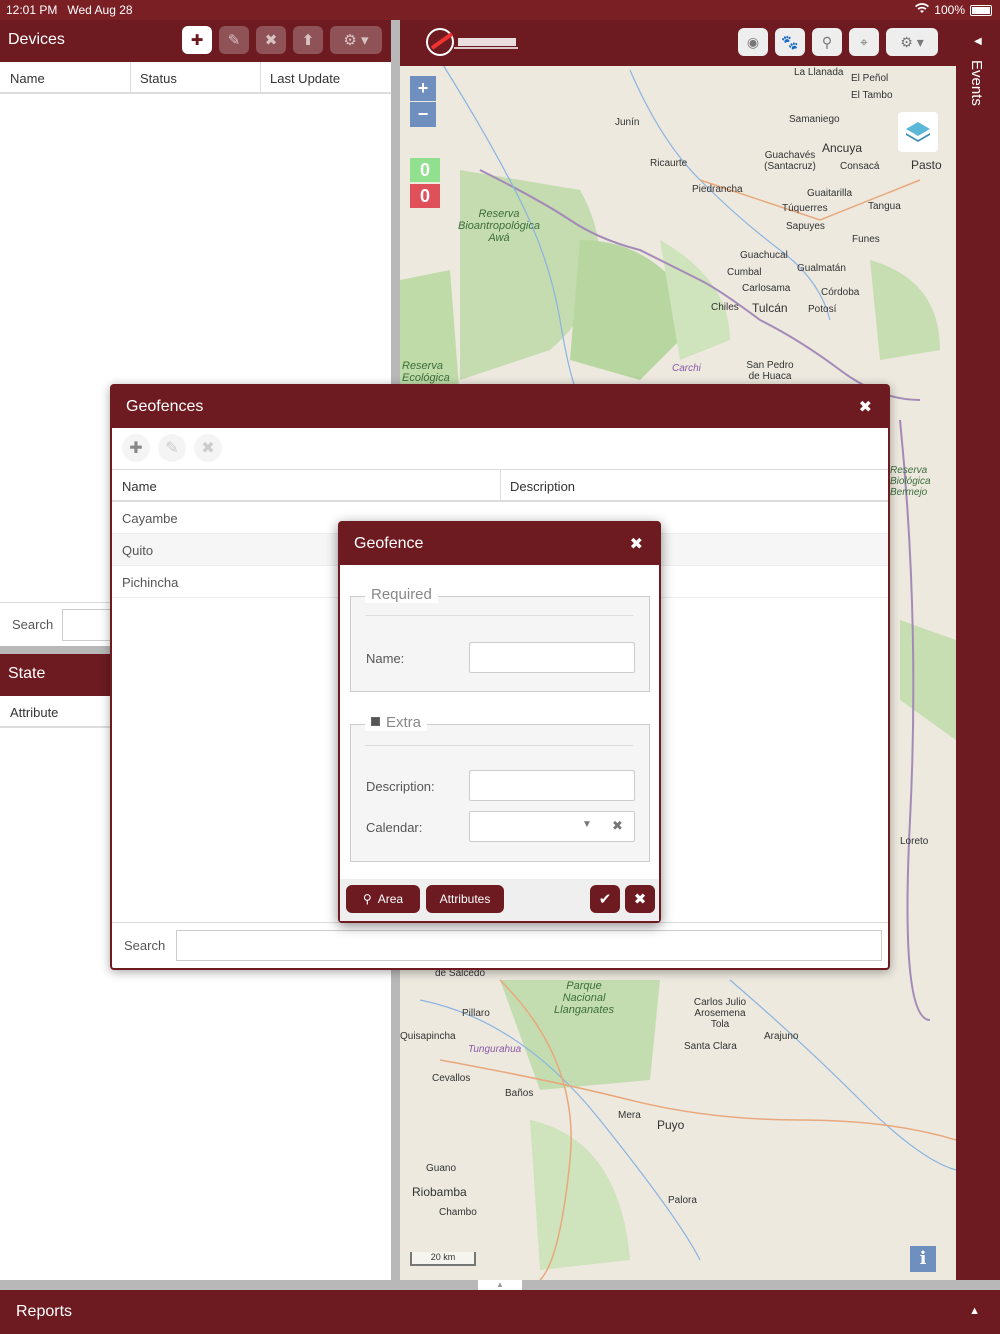 The height and width of the screenshot is (1334, 1000). I want to click on geofence-name: Quito, so click(138, 550).